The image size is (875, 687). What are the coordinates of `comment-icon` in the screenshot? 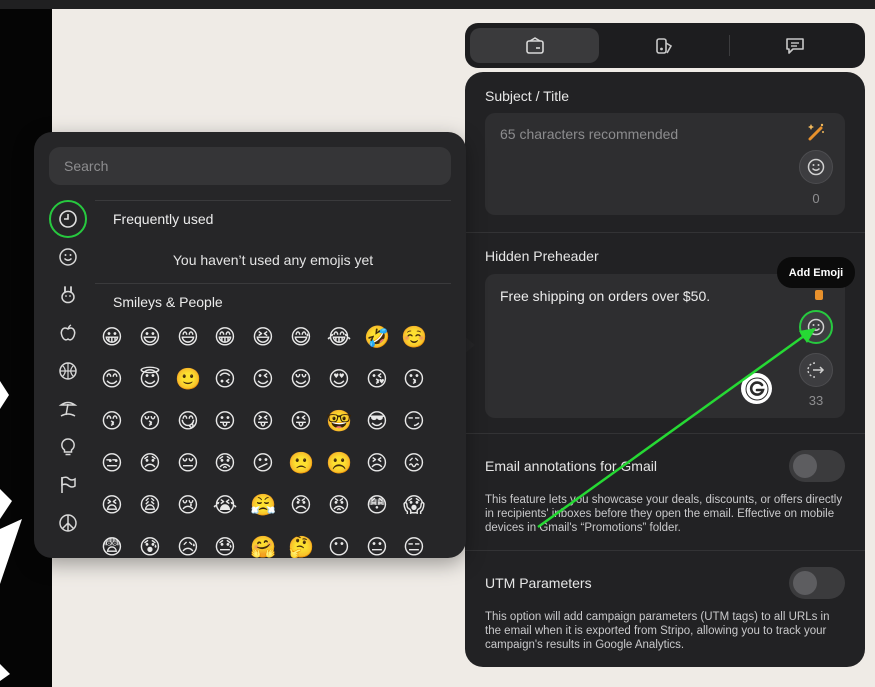 It's located at (795, 45).